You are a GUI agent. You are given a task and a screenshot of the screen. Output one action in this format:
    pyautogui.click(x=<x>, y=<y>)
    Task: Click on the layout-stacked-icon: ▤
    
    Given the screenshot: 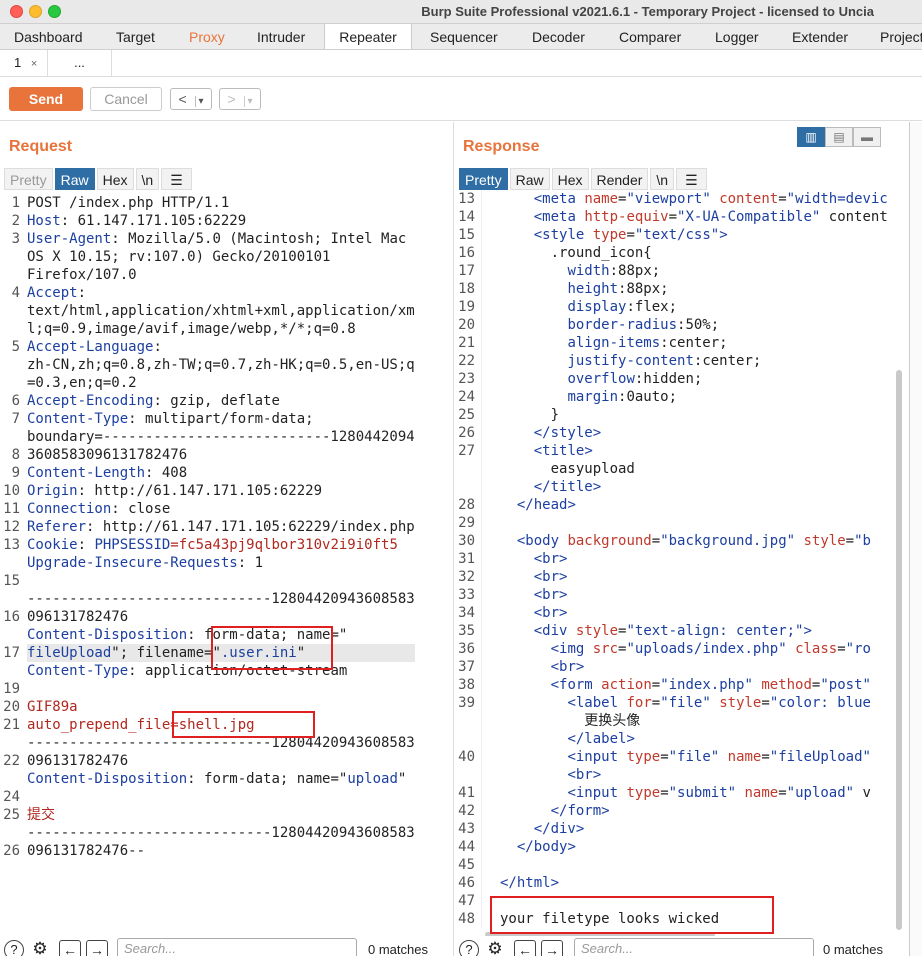 What is the action you would take?
    pyautogui.click(x=839, y=137)
    